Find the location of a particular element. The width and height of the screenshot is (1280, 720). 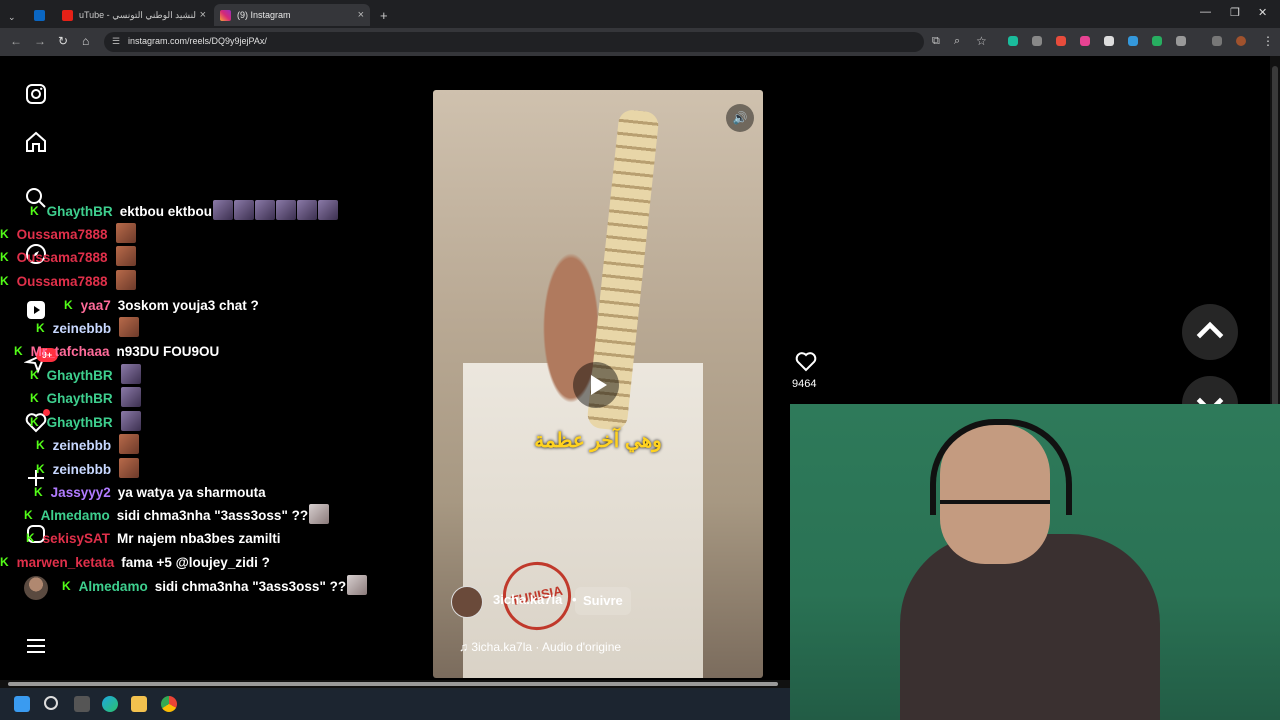

home-browser-icon: ⌂ is located at coordinates (85, 41).